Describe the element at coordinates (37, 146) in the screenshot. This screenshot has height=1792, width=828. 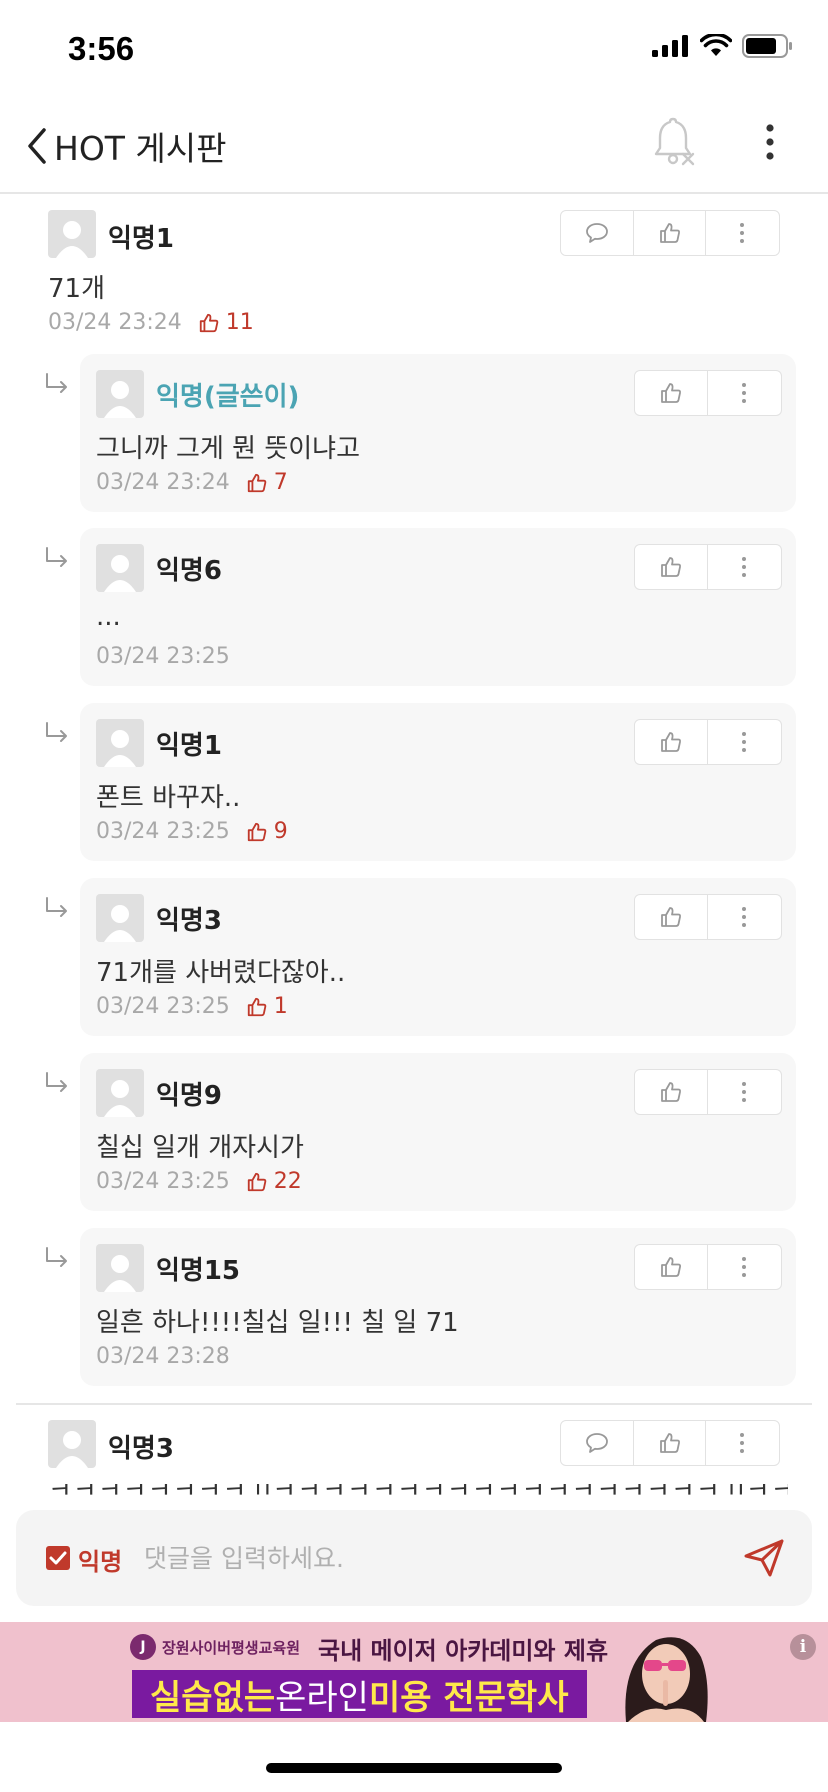
I see `back-icon` at that location.